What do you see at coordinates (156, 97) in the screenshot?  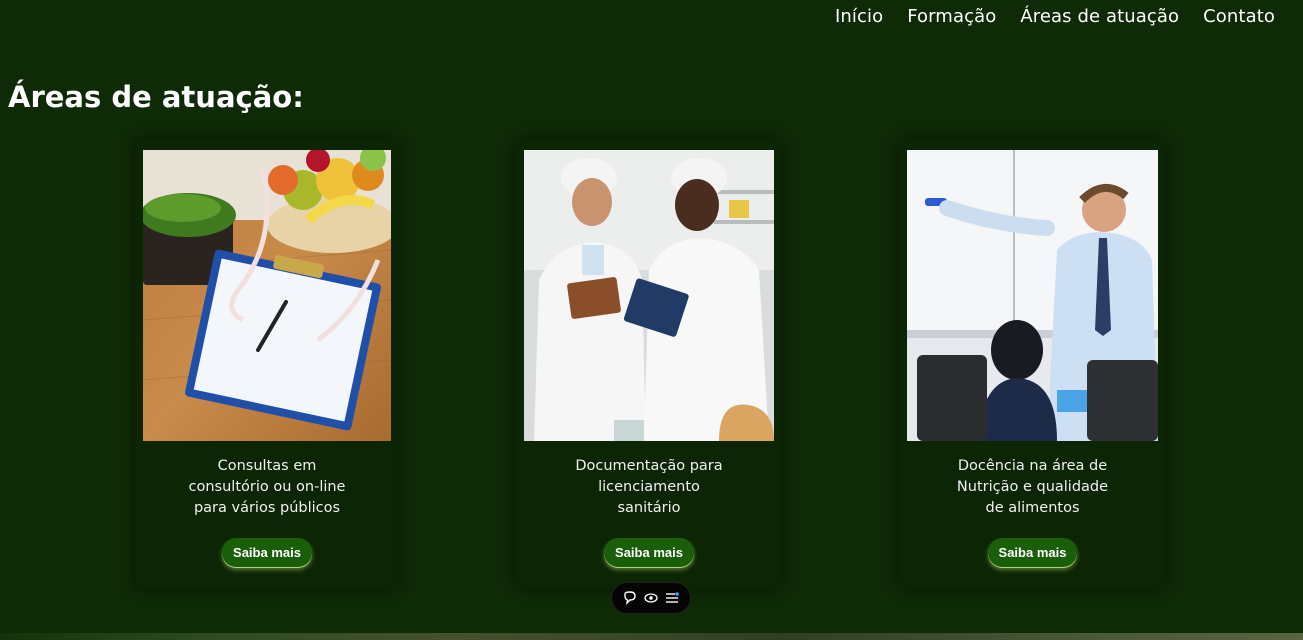 I see `section-title: Áreas de atuação:` at bounding box center [156, 97].